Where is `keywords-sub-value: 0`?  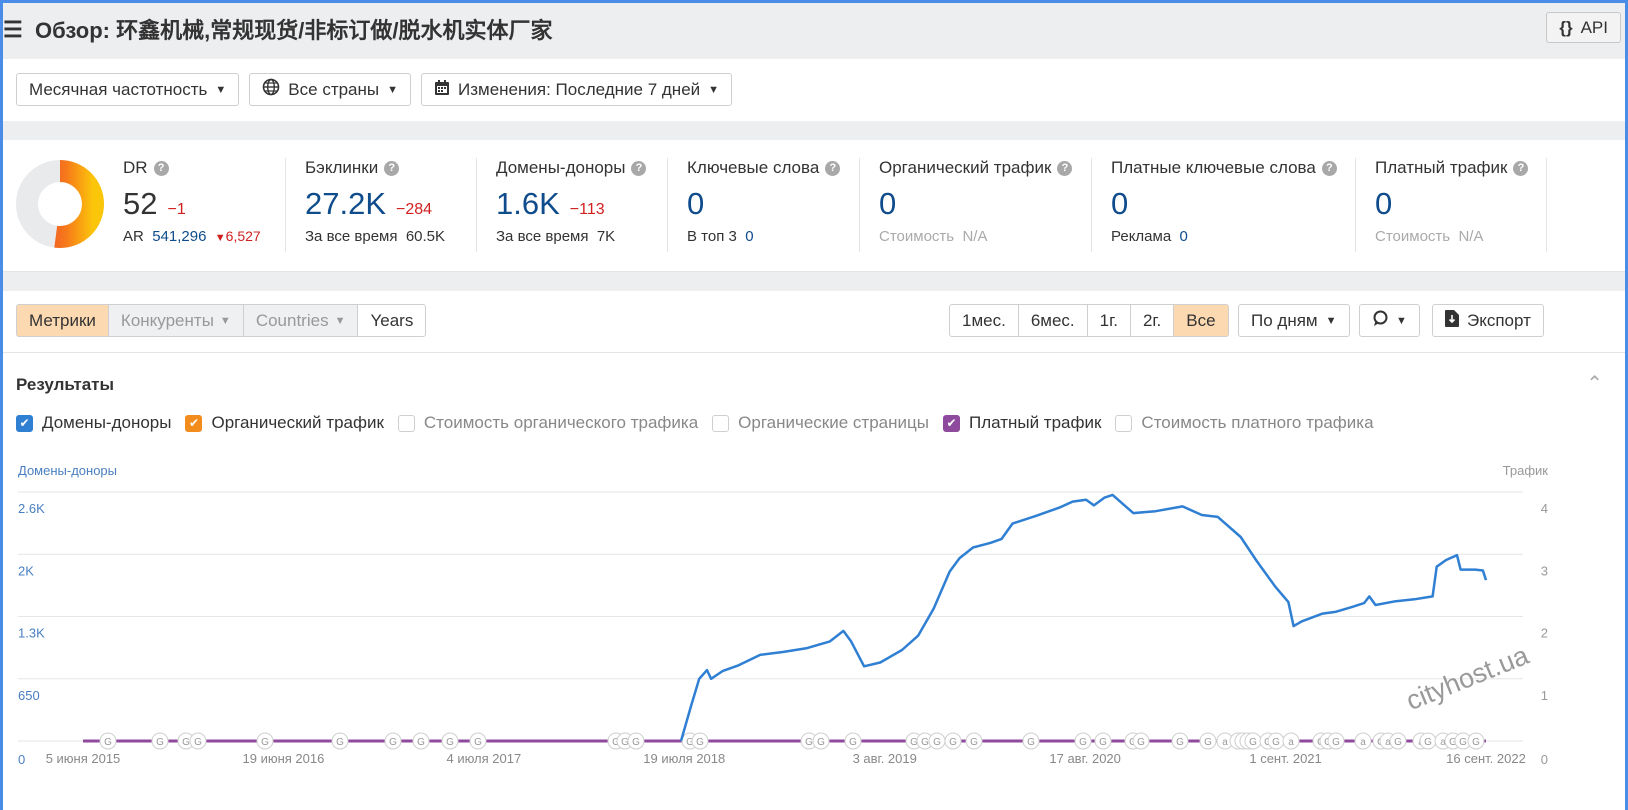 keywords-sub-value: 0 is located at coordinates (749, 236).